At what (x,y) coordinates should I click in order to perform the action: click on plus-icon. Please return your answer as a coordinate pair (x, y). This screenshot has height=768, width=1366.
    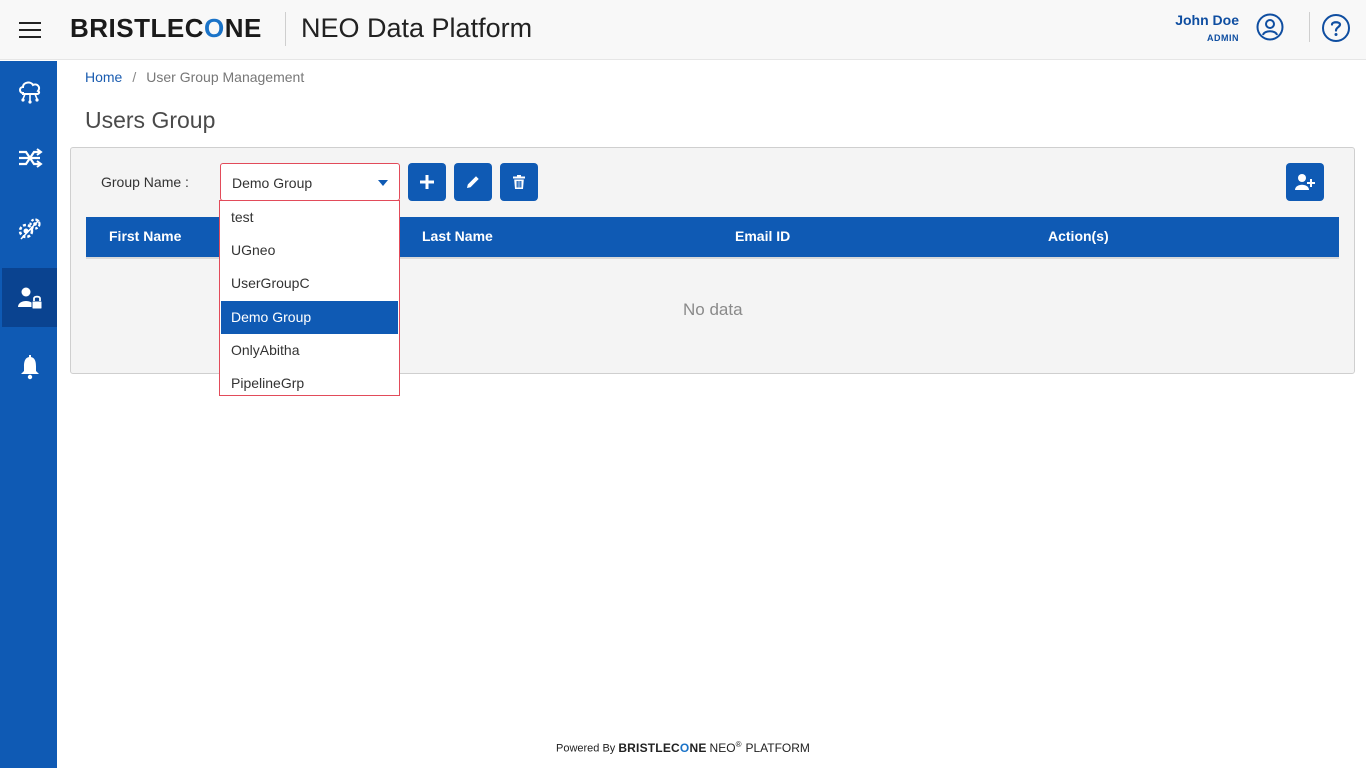
    Looking at the image, I should click on (427, 182).